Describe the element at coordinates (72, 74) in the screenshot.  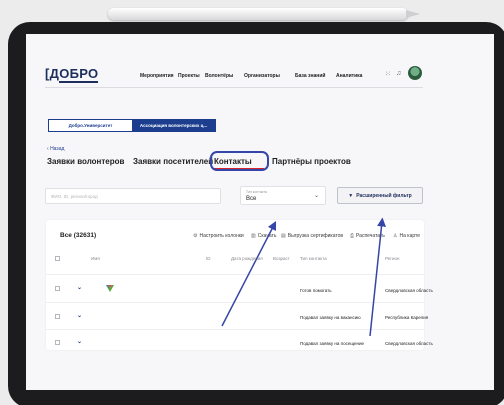
I see `dobro-logo: [ДОБРО` at that location.